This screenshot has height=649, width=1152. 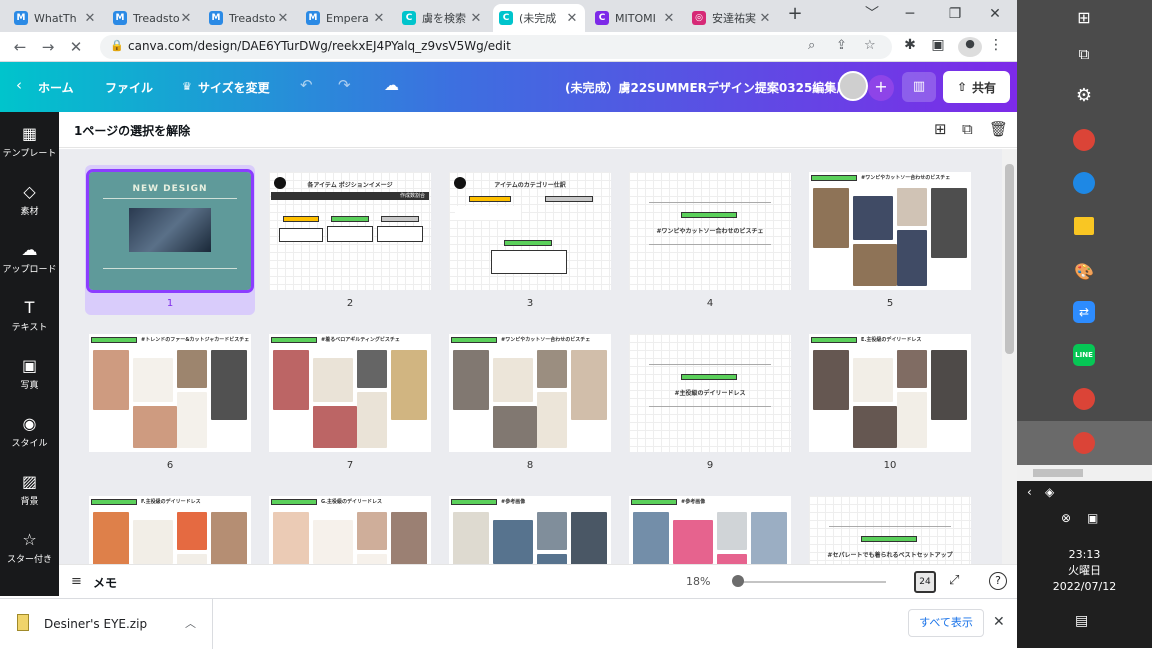 What do you see at coordinates (890, 393) in the screenshot?
I see `page-thumbnail: E.主役級のデイリードレス` at bounding box center [890, 393].